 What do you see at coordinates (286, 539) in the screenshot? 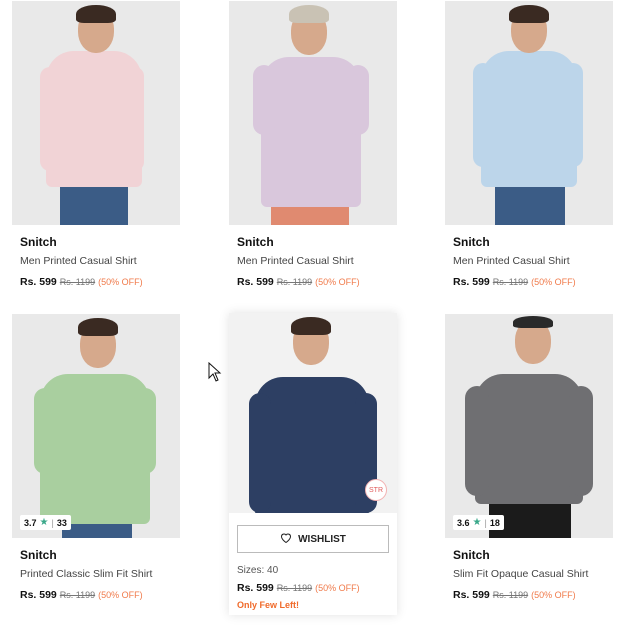
I see `heart-icon` at bounding box center [286, 539].